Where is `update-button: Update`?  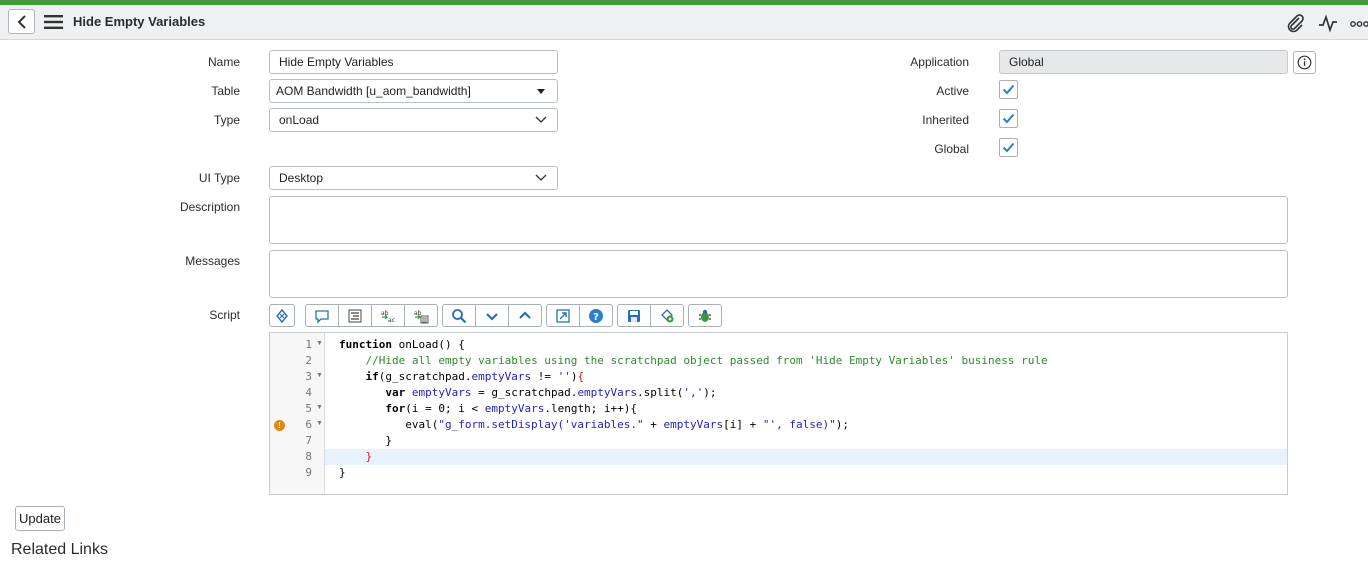 update-button: Update is located at coordinates (40, 518).